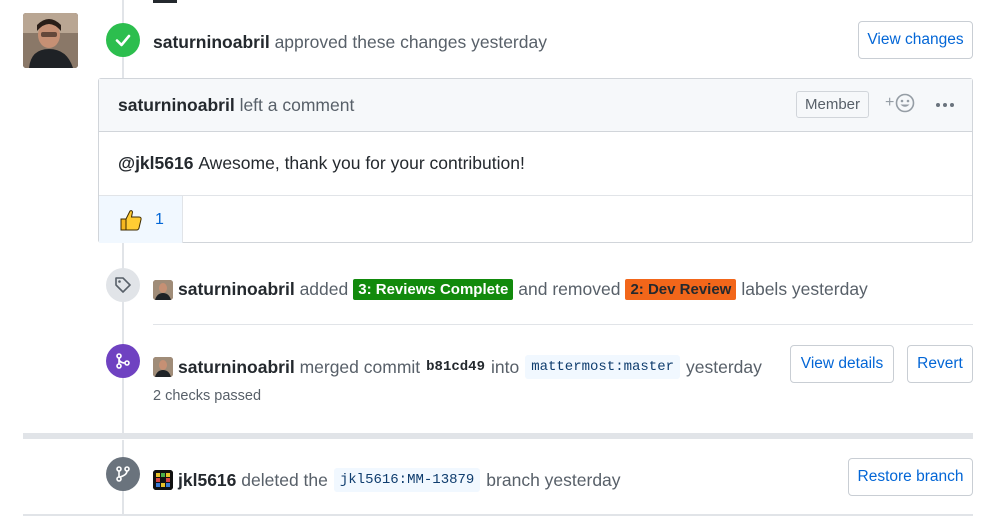 The width and height of the screenshot is (983, 516). I want to click on merge-author-avatar, so click(163, 367).